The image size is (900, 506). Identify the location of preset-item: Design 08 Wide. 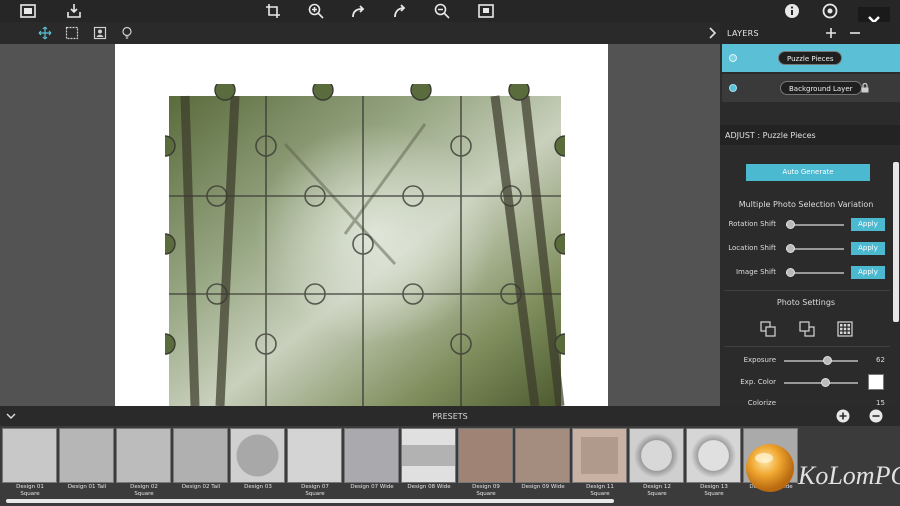
(429, 463).